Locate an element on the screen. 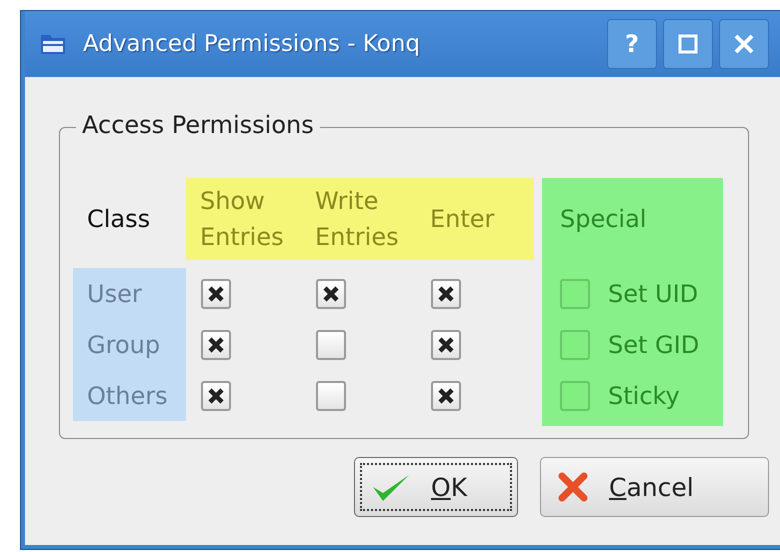  column-header: Write Entries is located at coordinates (357, 219).